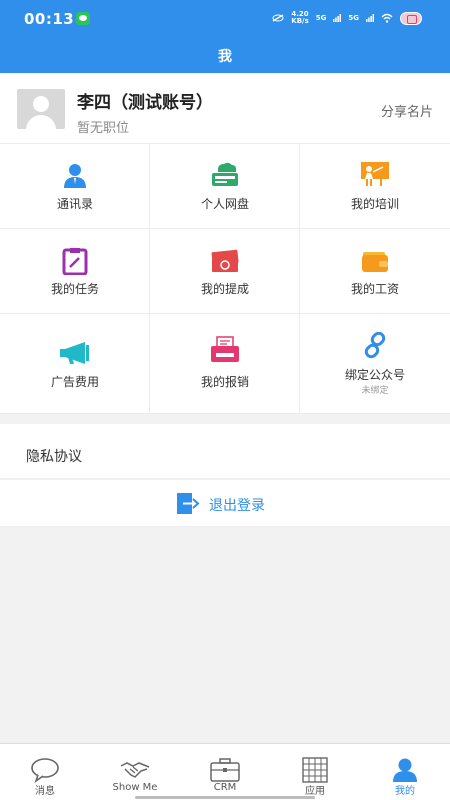  I want to click on profile-card: 李四（测试账号） 暂无职位 分享名片, so click(225, 108).